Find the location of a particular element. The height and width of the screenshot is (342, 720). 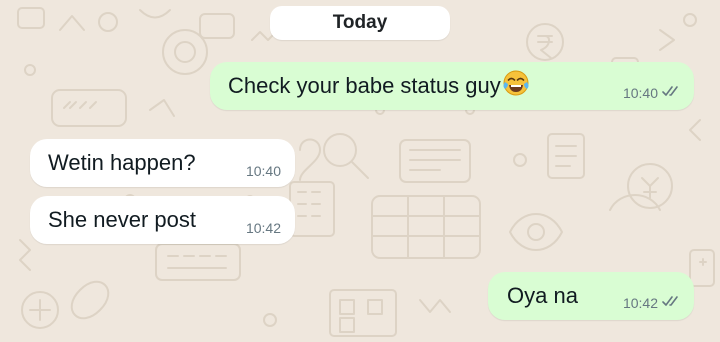

message-bubble-incoming: She never post 10:42 is located at coordinates (162, 220).